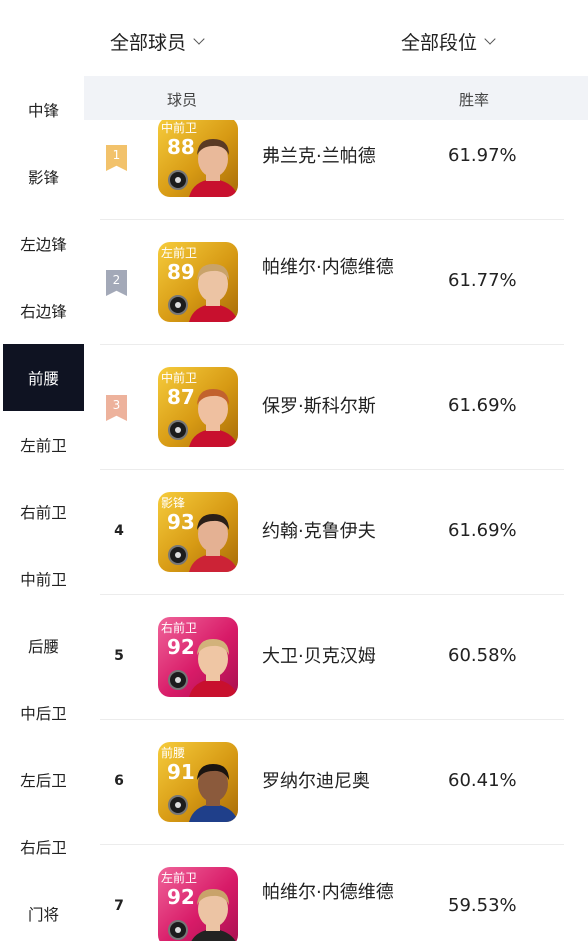 This screenshot has height=941, width=588. What do you see at coordinates (198, 407) in the screenshot?
I see `player-card: 中前卫 87` at bounding box center [198, 407].